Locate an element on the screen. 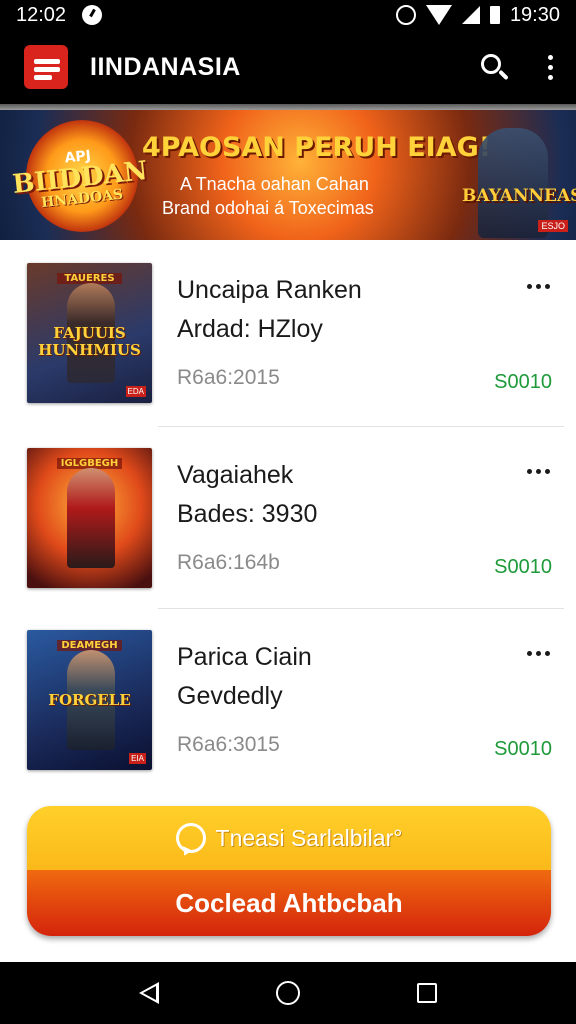 This screenshot has width=576, height=1024. item-title: Uncaipa Ranken is located at coordinates (269, 290).